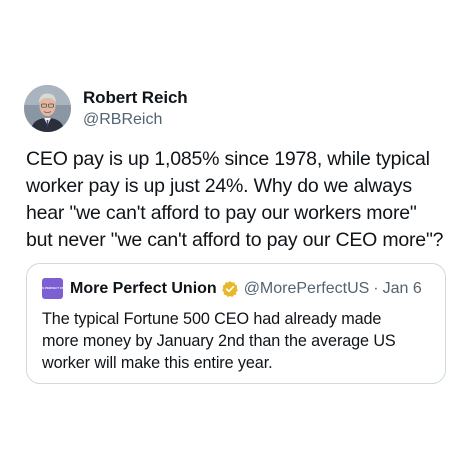  I want to click on author-display-name: Robert Reich, so click(135, 98).